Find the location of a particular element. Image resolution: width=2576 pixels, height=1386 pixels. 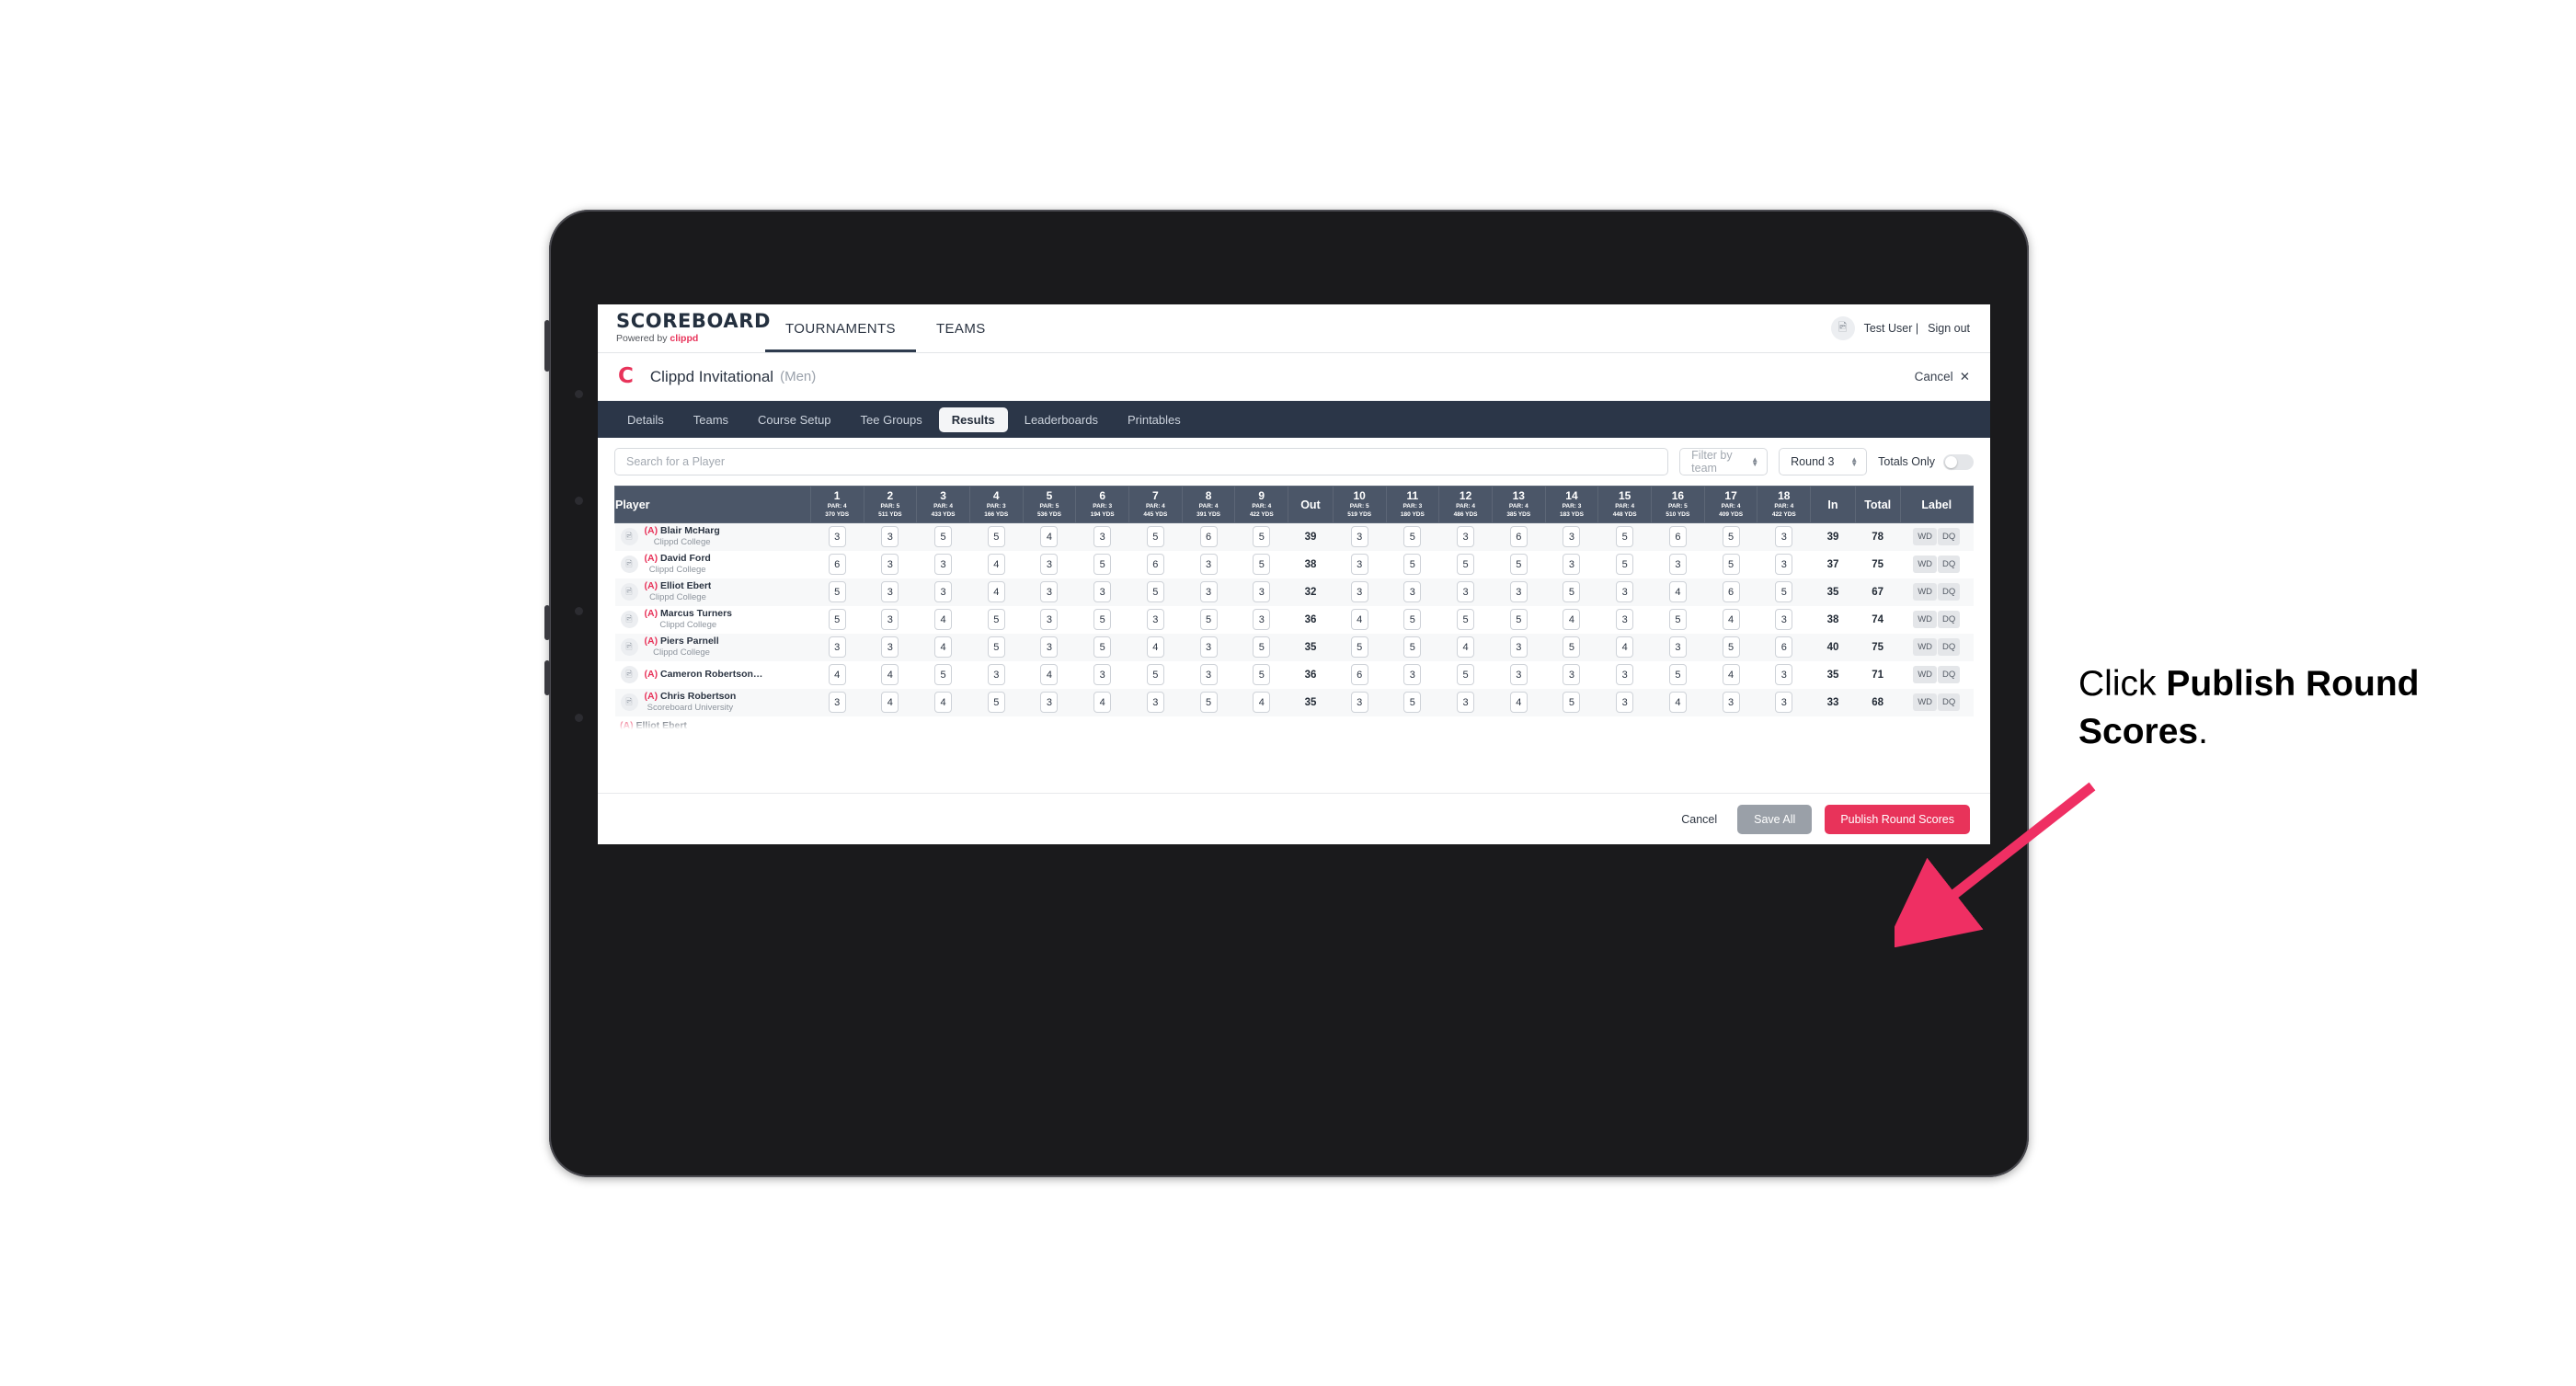

tab-results: Results is located at coordinates (973, 419).